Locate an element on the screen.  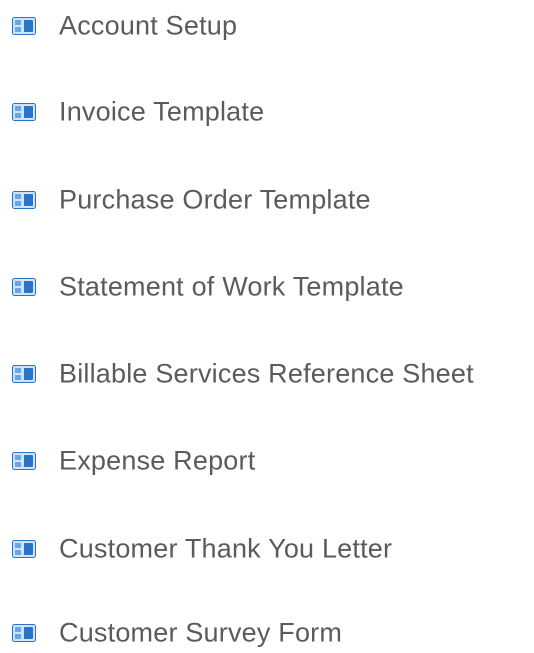
list-item-purchase-order-template: Purchase Order Template is located at coordinates (220, 200).